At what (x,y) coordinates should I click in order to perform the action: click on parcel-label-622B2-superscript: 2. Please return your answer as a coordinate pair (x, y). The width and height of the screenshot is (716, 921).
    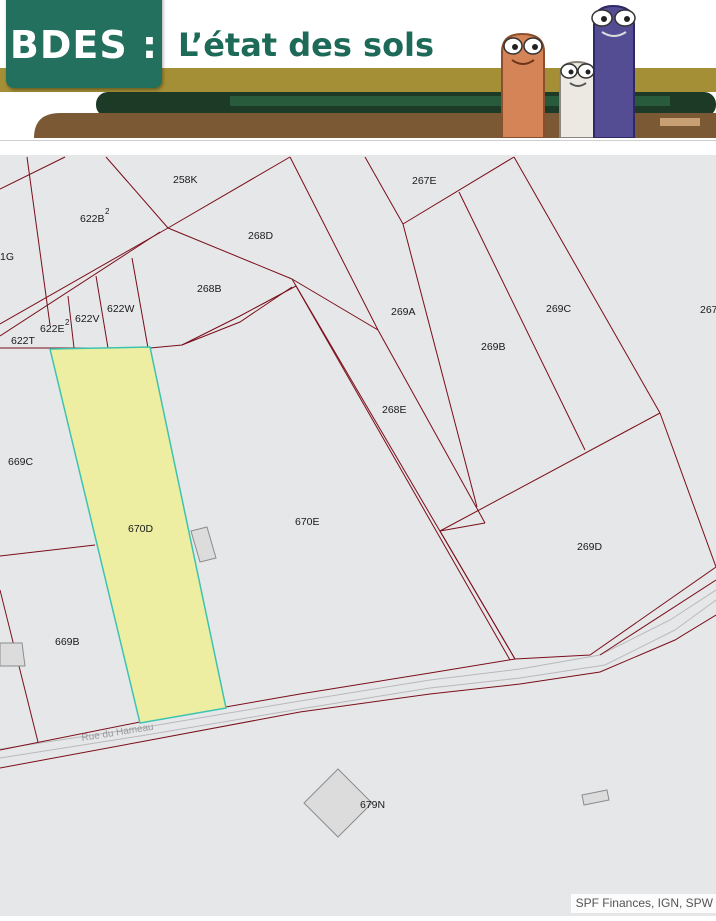
    Looking at the image, I should click on (107, 211).